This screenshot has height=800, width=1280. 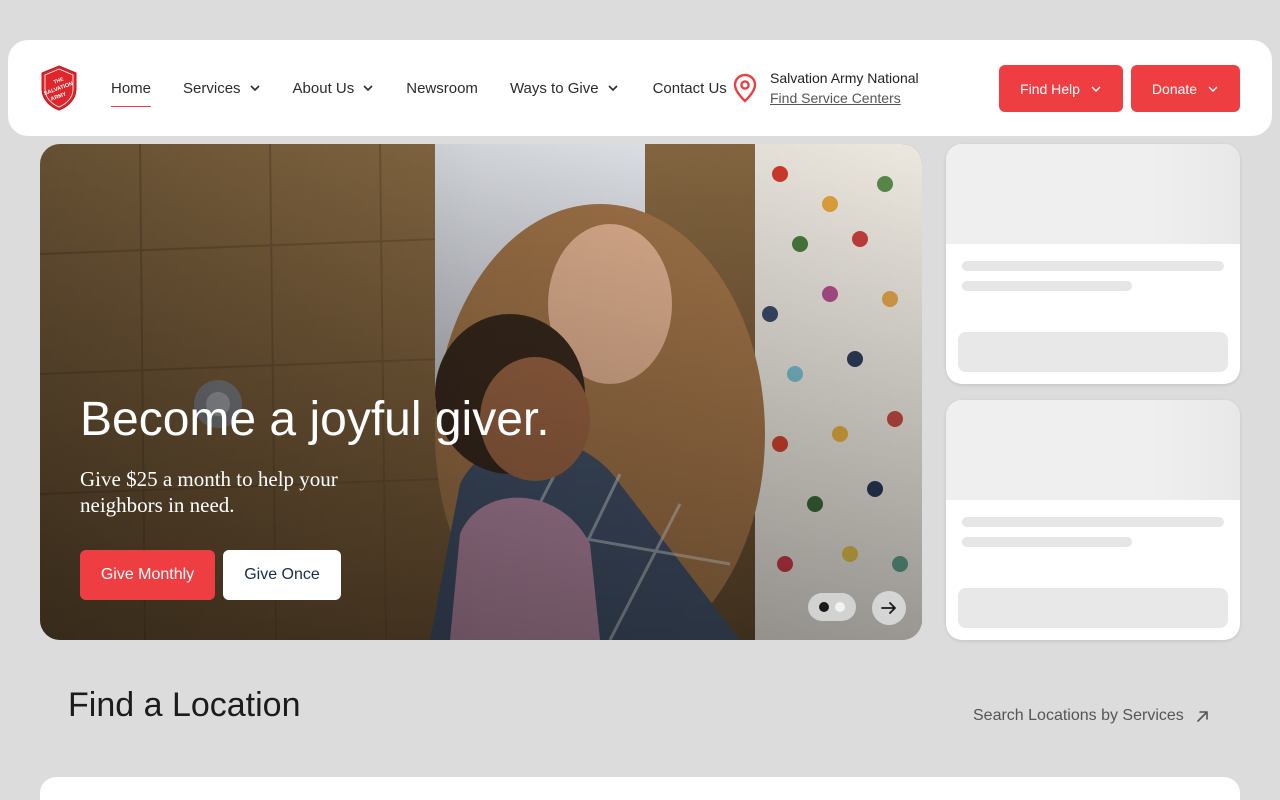 I want to click on nav-newsroom-label: Newsroom, so click(x=442, y=88).